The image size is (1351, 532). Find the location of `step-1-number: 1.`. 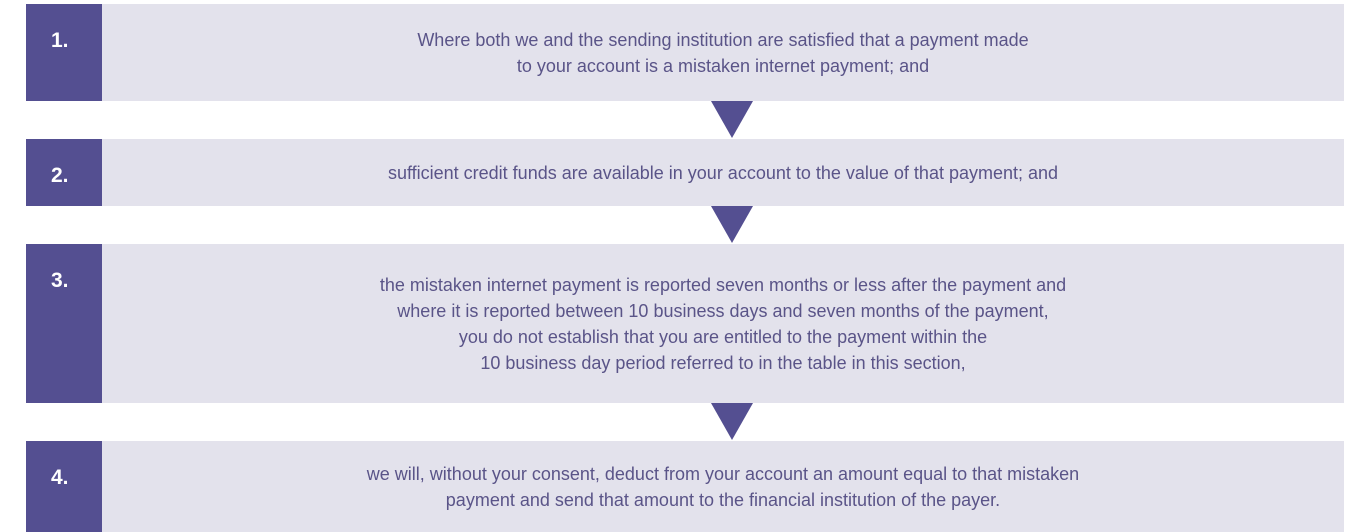

step-1-number: 1. is located at coordinates (64, 52).